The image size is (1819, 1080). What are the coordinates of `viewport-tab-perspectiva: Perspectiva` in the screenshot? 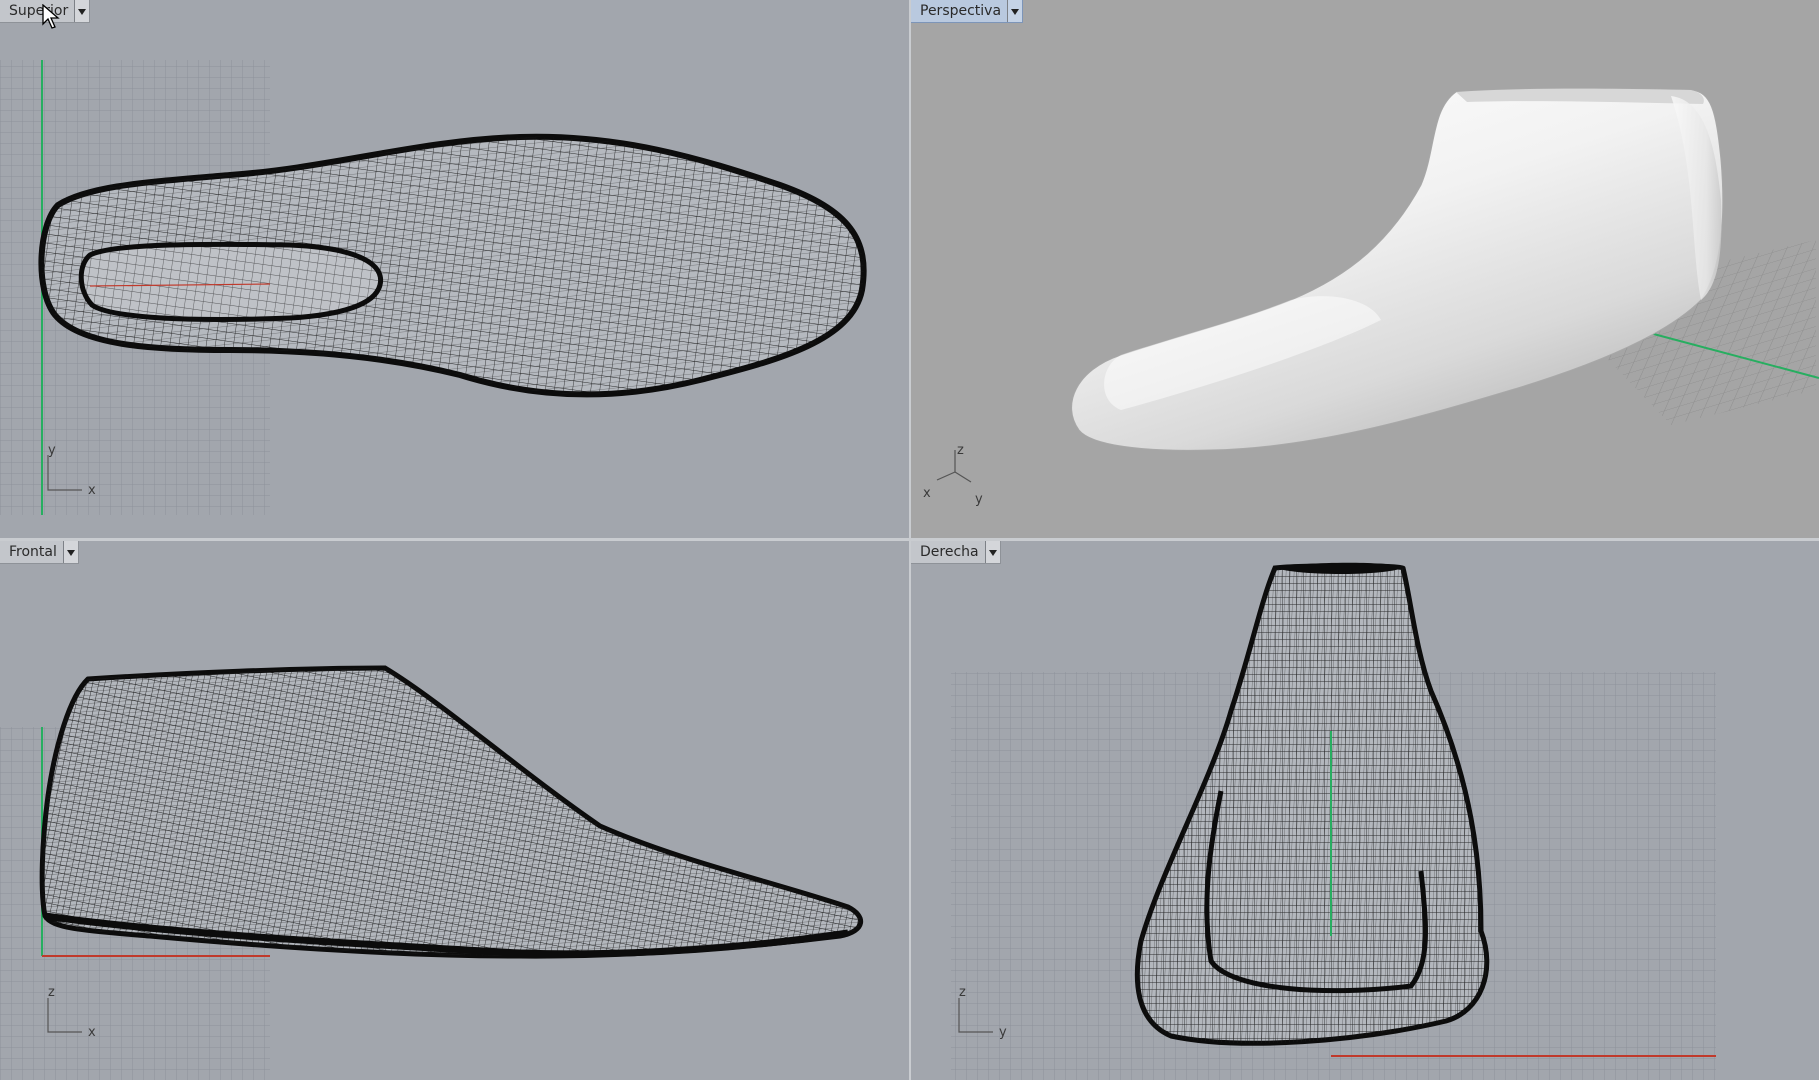 It's located at (967, 11).